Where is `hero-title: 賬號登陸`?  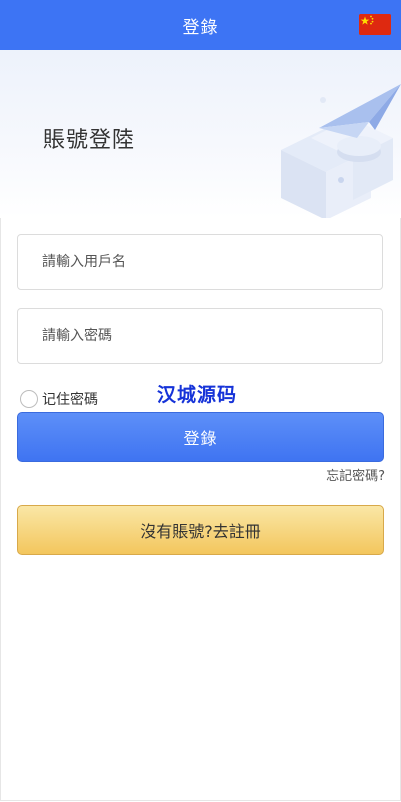
hero-title: 賬號登陸 is located at coordinates (89, 140).